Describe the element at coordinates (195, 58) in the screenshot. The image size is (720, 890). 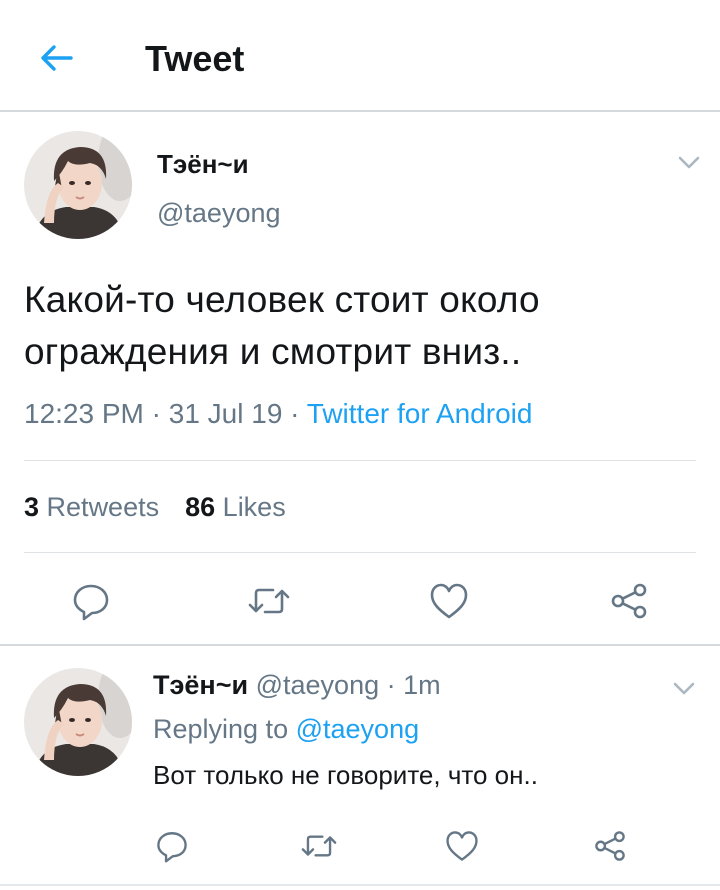
I see `page-title: Tweet` at that location.